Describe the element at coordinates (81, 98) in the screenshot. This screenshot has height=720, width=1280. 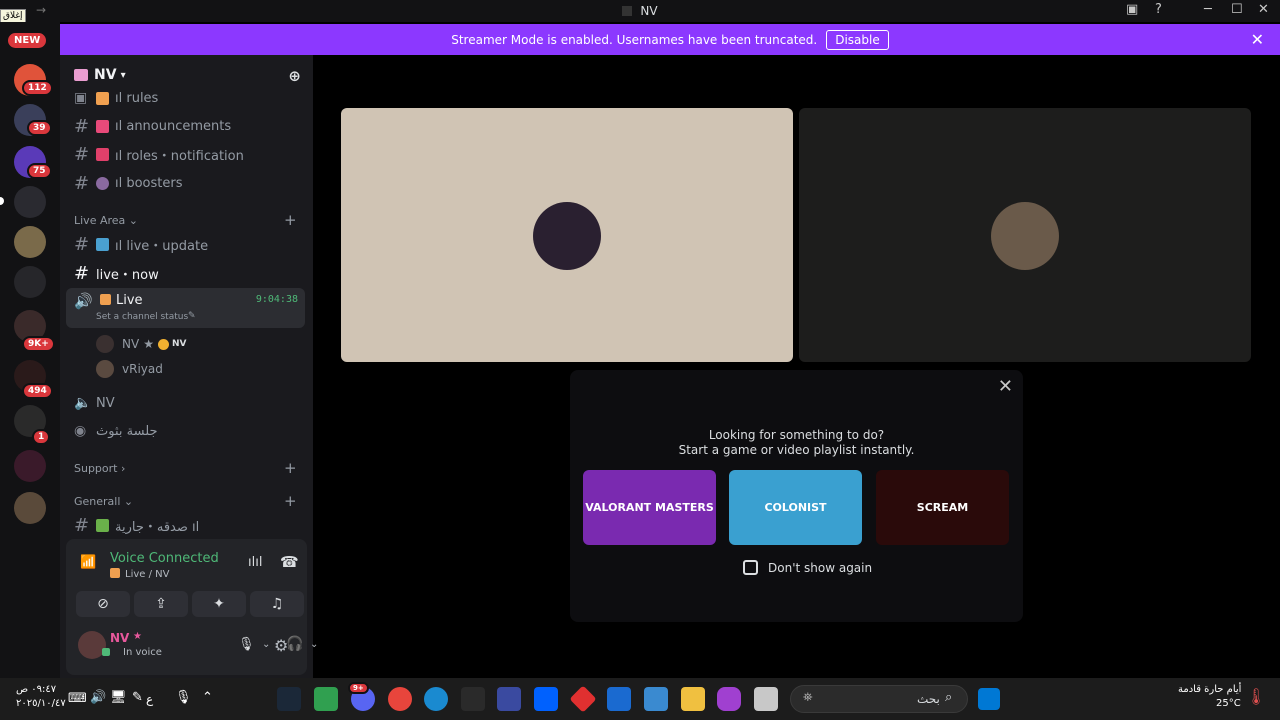
I see `rules-channel-icon: ▣` at that location.